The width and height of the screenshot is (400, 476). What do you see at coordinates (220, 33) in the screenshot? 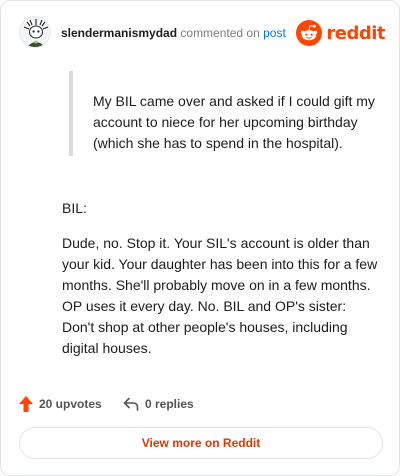
I see `action-text: commented on` at bounding box center [220, 33].